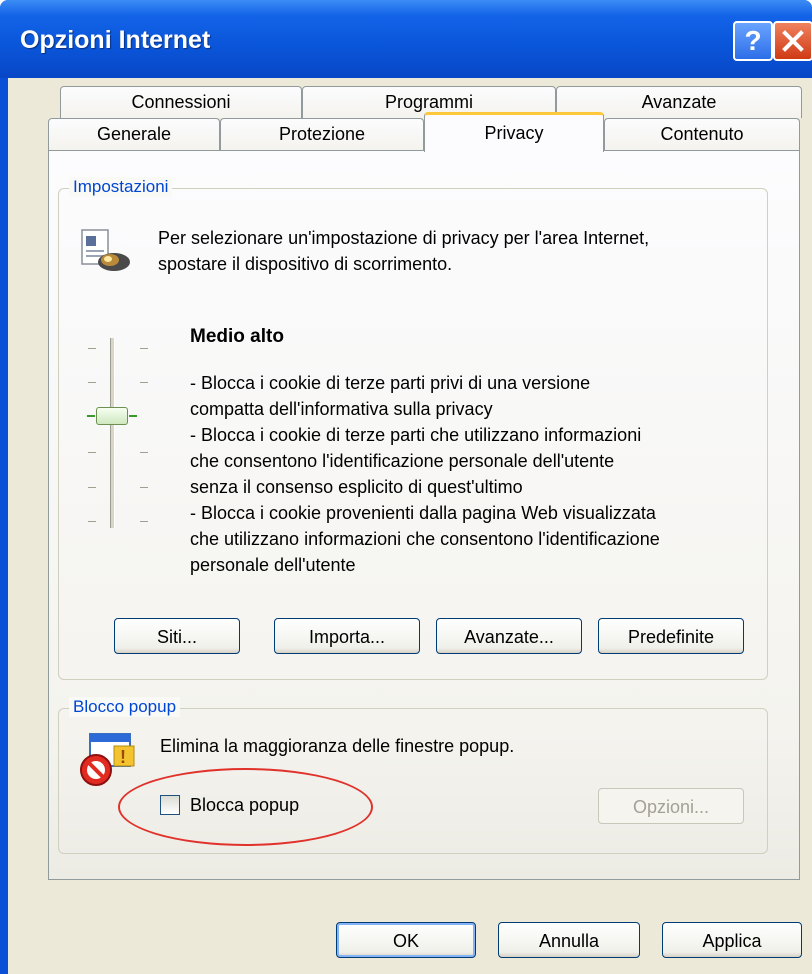 Image resolution: width=812 pixels, height=974 pixels. I want to click on detail-line: compatta dell'informativa sulla privacy, so click(341, 409).